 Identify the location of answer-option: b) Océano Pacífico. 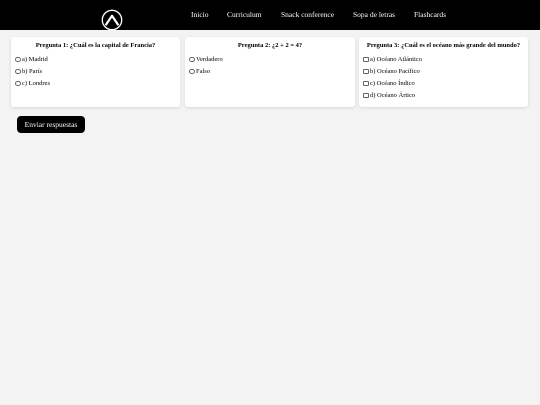
(391, 71).